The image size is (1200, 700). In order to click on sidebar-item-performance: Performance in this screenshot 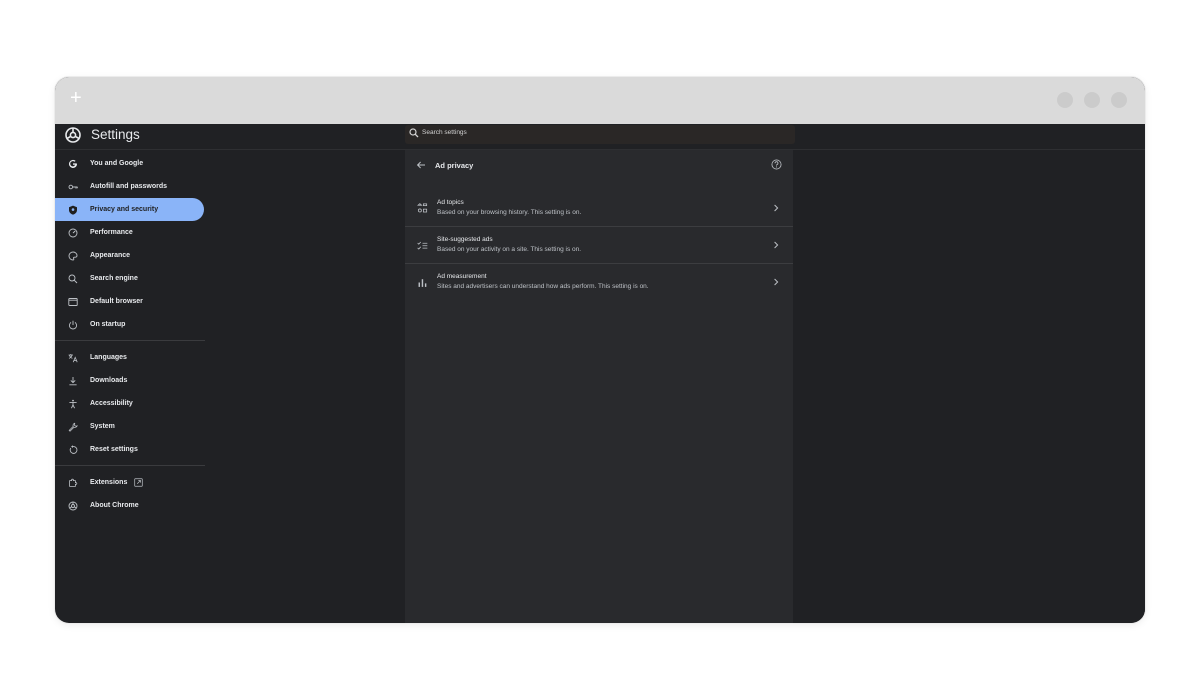, I will do `click(129, 232)`.